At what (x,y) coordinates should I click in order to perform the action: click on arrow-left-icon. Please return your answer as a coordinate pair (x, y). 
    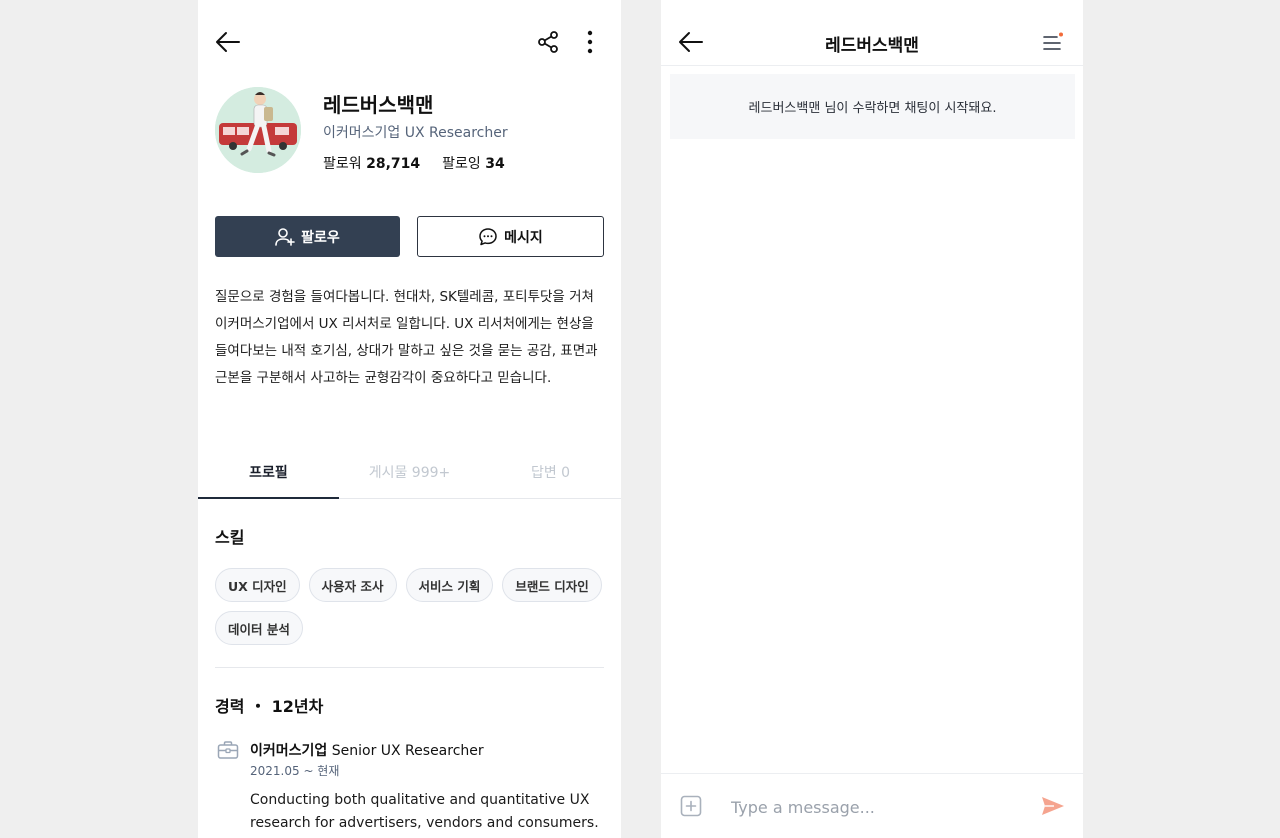
    Looking at the image, I should click on (228, 42).